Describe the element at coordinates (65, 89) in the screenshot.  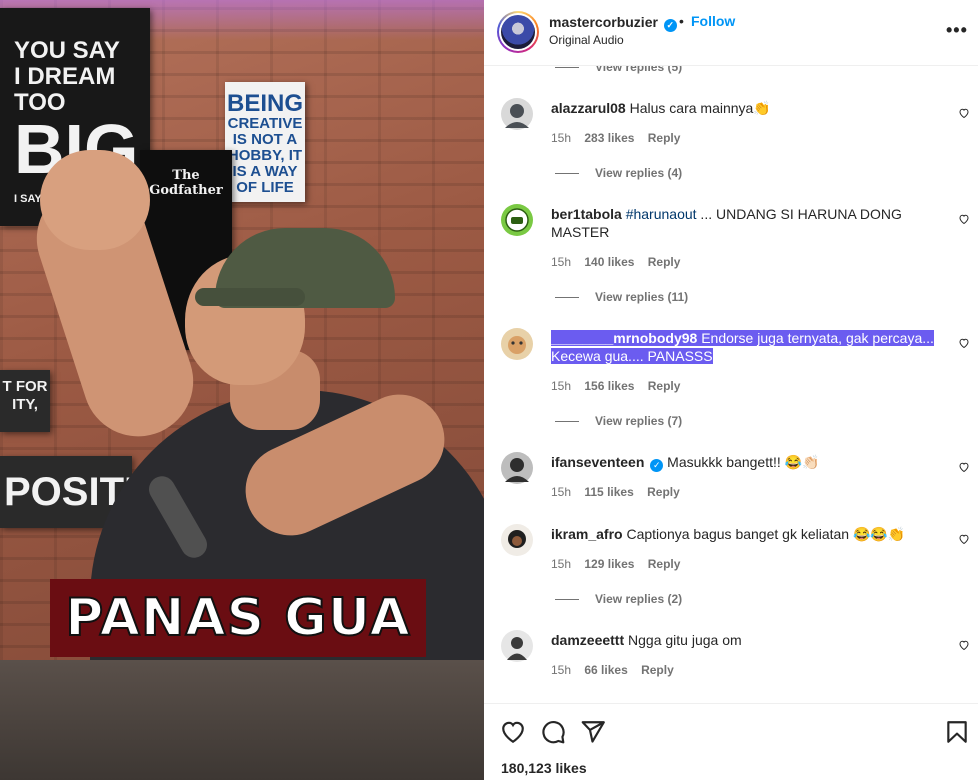
I see `poster-text: I DREAM TOO` at that location.